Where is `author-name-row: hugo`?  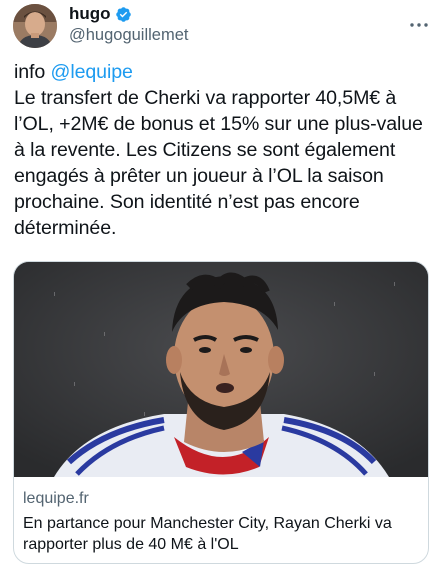
author-name-row: hugo is located at coordinates (100, 14).